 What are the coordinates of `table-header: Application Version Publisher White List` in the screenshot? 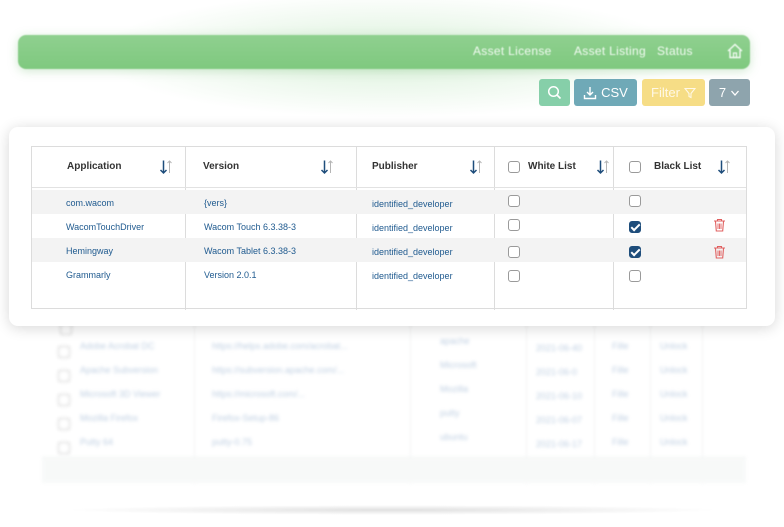 It's located at (389, 167).